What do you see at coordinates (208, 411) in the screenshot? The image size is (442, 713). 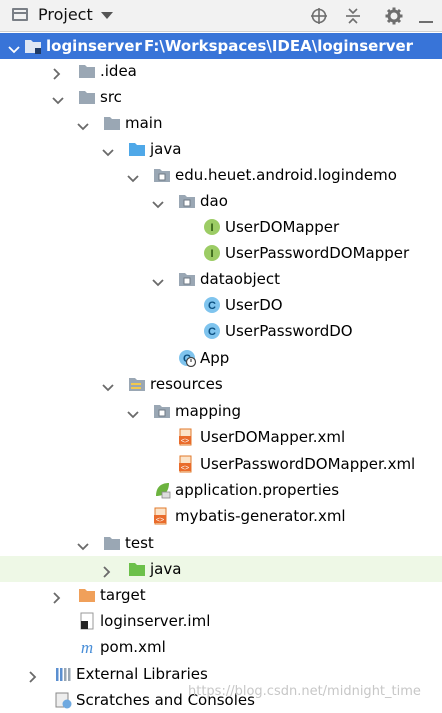 I see `tree-item-label: mapping` at bounding box center [208, 411].